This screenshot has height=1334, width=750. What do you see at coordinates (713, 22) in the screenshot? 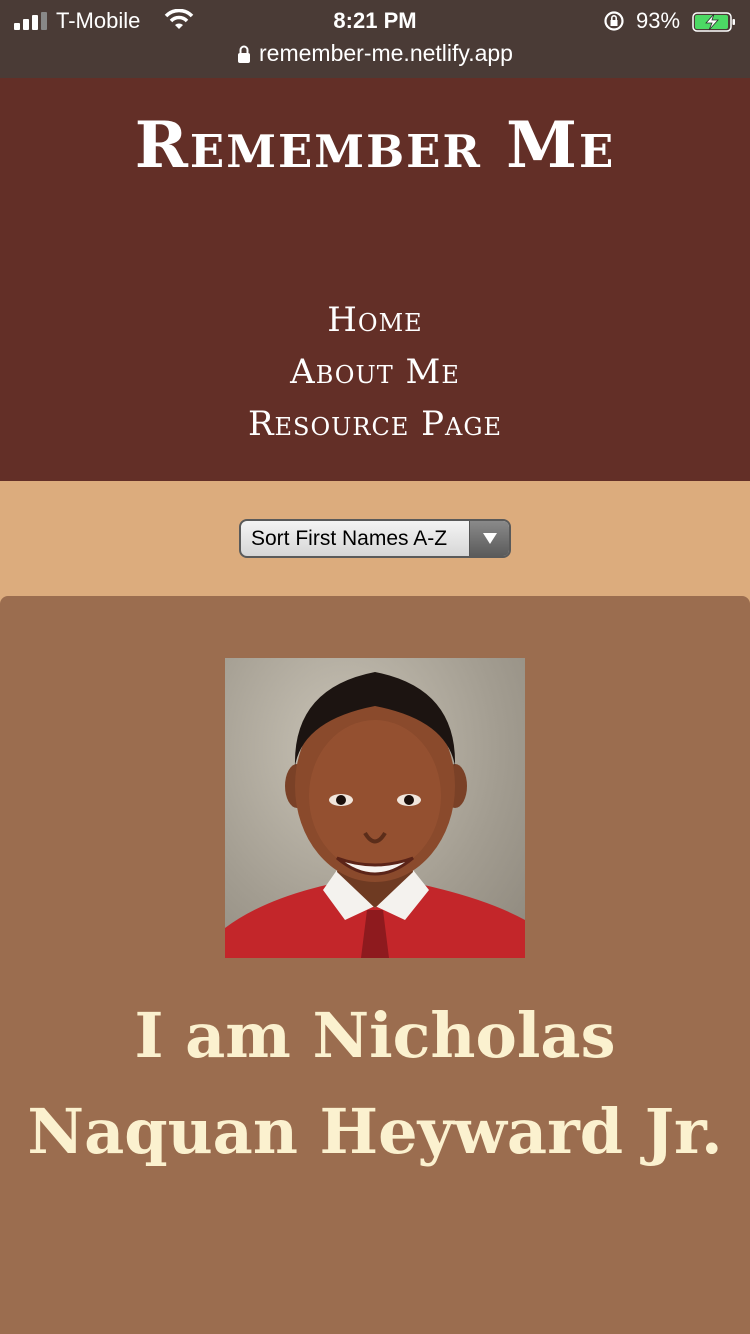
I see `battery-charging-icon` at bounding box center [713, 22].